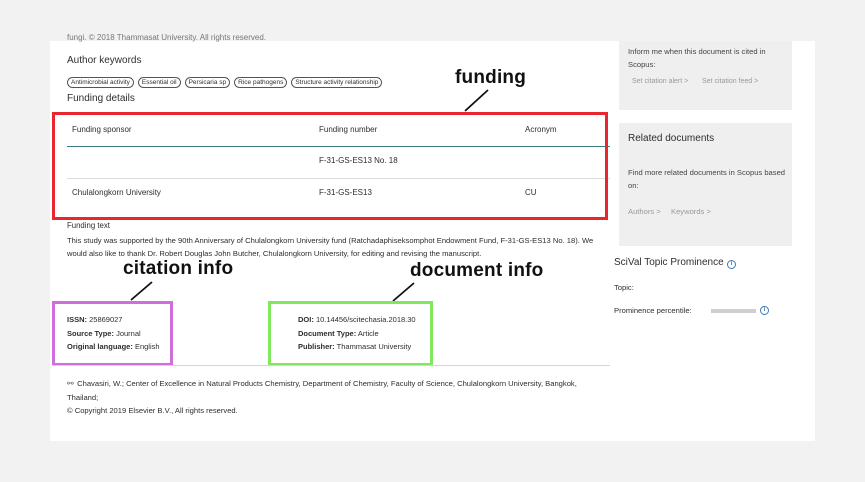  I want to click on topic-label: Topic:, so click(624, 287).